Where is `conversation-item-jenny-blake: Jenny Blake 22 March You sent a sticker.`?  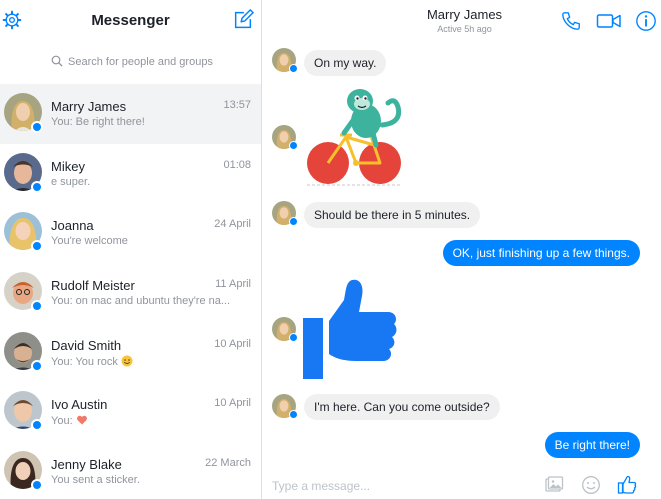
conversation-item-jenny-blake: Jenny Blake 22 March You sent a sticker. is located at coordinates (130, 470).